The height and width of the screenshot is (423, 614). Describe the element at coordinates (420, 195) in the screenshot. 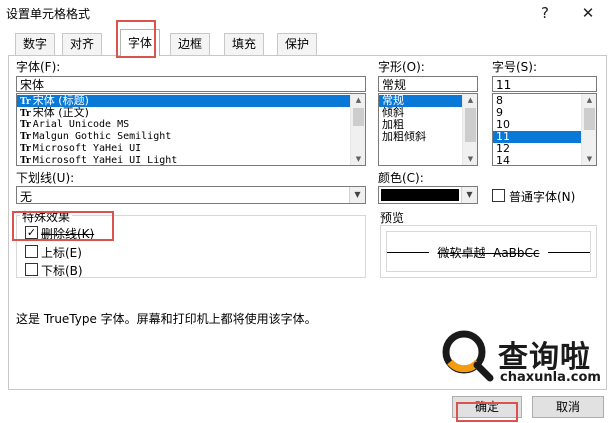

I see `color-swatch` at that location.